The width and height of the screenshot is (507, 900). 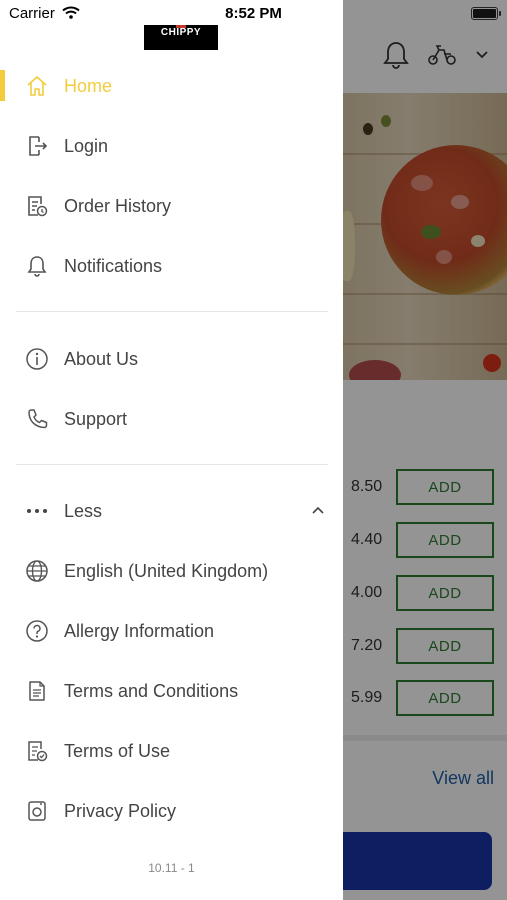 I want to click on status-bar: Carrier 8:52 PM, so click(x=253, y=13).